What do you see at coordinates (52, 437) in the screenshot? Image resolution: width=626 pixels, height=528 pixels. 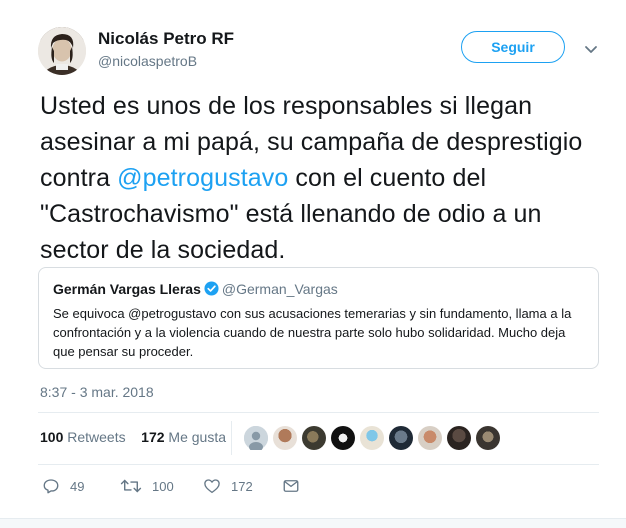 I see `retweets-count: 100` at bounding box center [52, 437].